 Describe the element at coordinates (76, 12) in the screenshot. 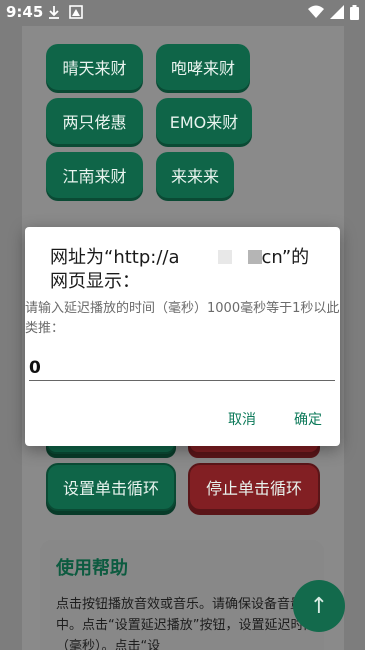

I see `image-icon` at that location.